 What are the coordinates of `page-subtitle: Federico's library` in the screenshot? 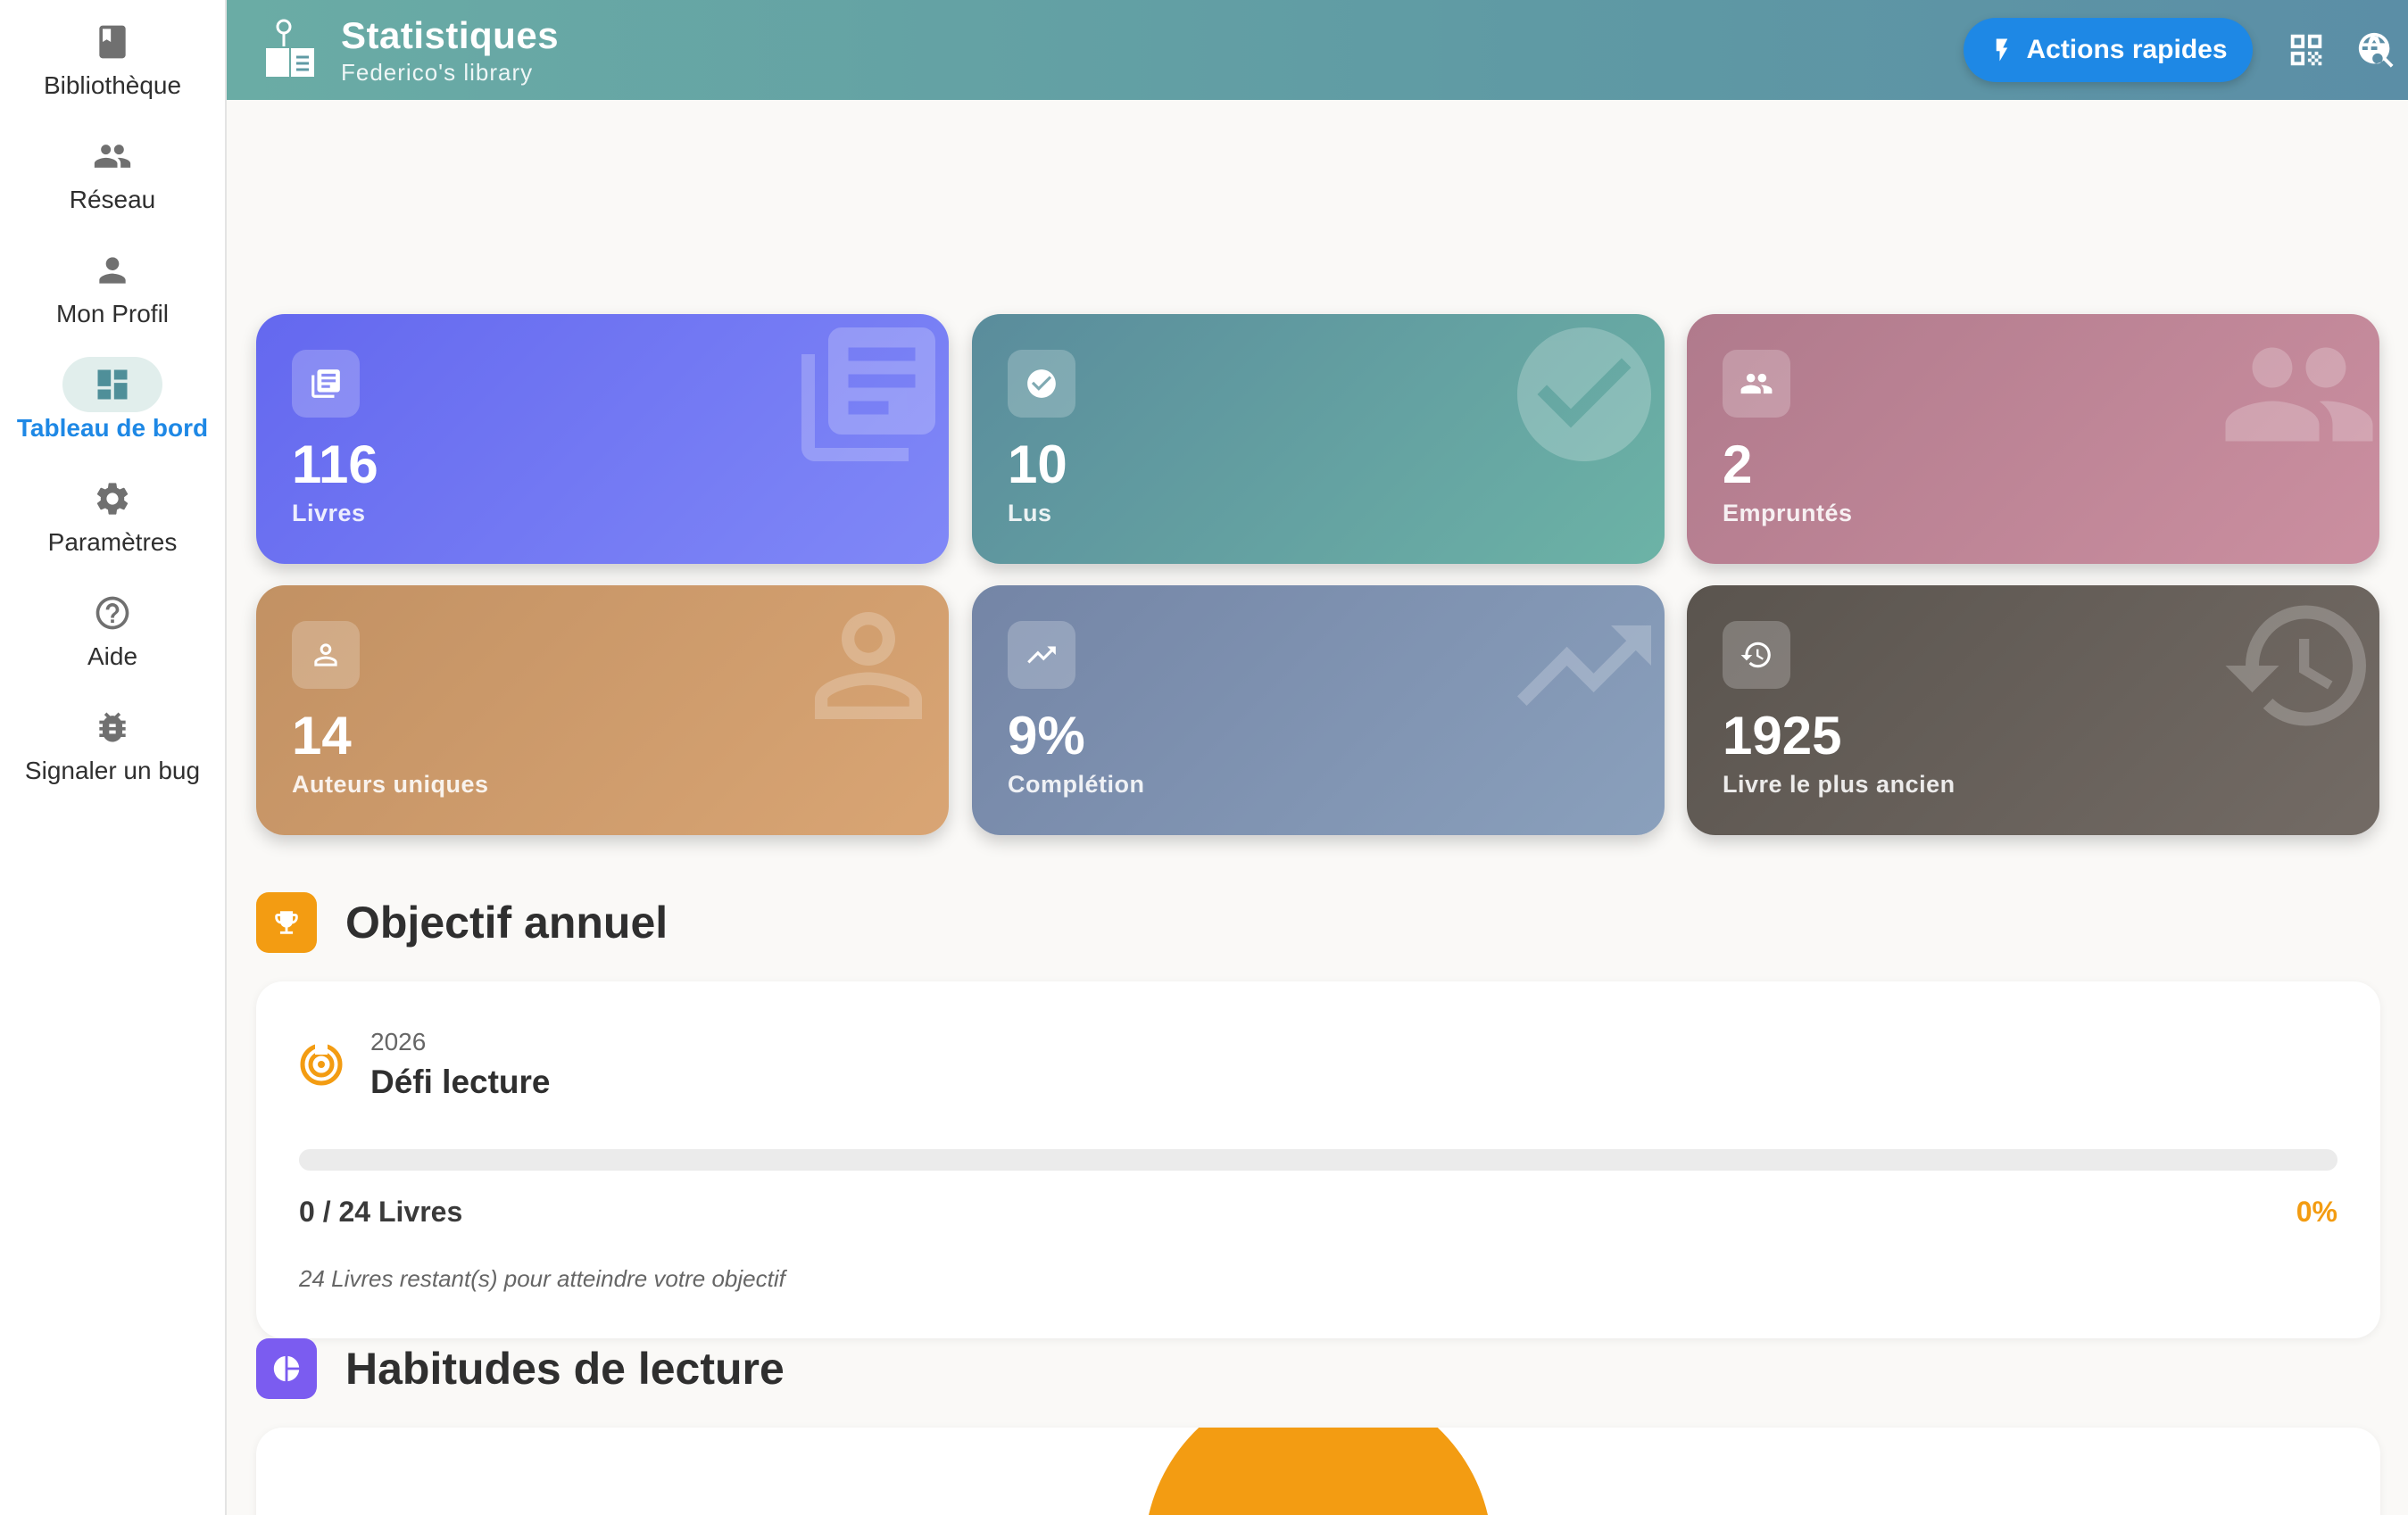 It's located at (437, 73).